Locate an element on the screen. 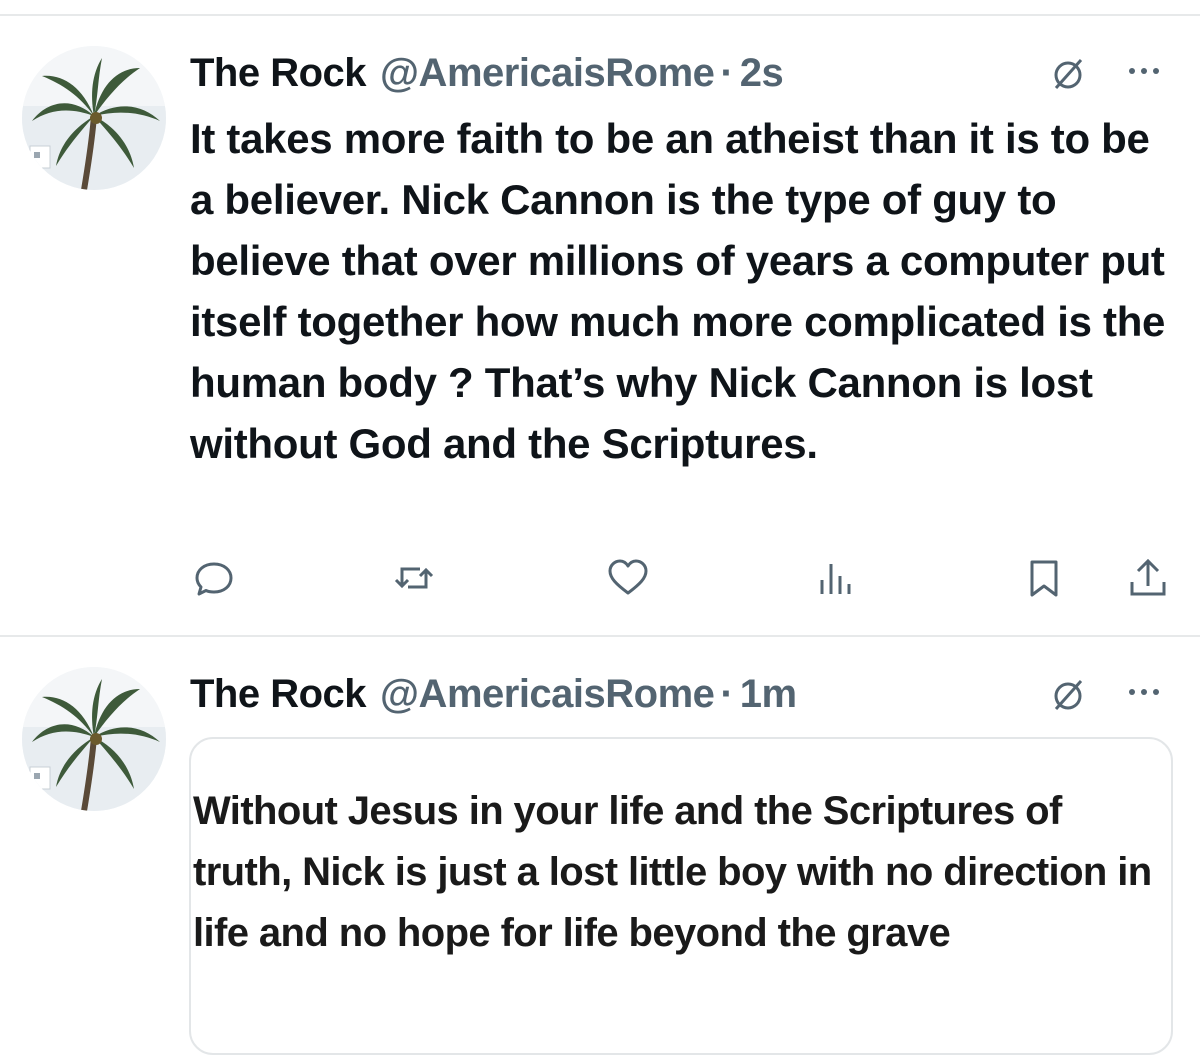  post-header: The Rock @AmericaisRome · 1m is located at coordinates (680, 694).